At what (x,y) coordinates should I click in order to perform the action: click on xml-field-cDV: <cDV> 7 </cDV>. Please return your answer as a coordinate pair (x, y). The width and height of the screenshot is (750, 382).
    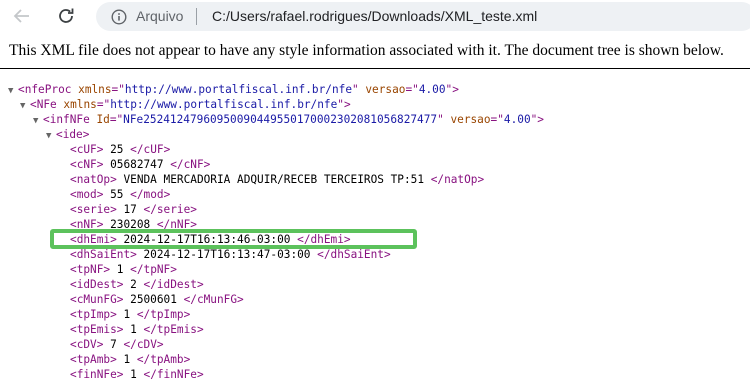
    Looking at the image, I should click on (117, 344).